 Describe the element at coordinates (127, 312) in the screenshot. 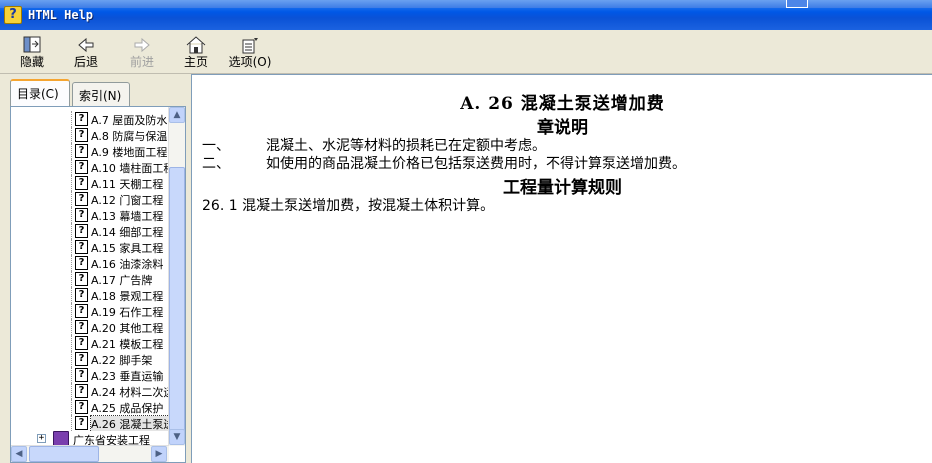

I see `tree-item-label: A.19 石作工程` at that location.